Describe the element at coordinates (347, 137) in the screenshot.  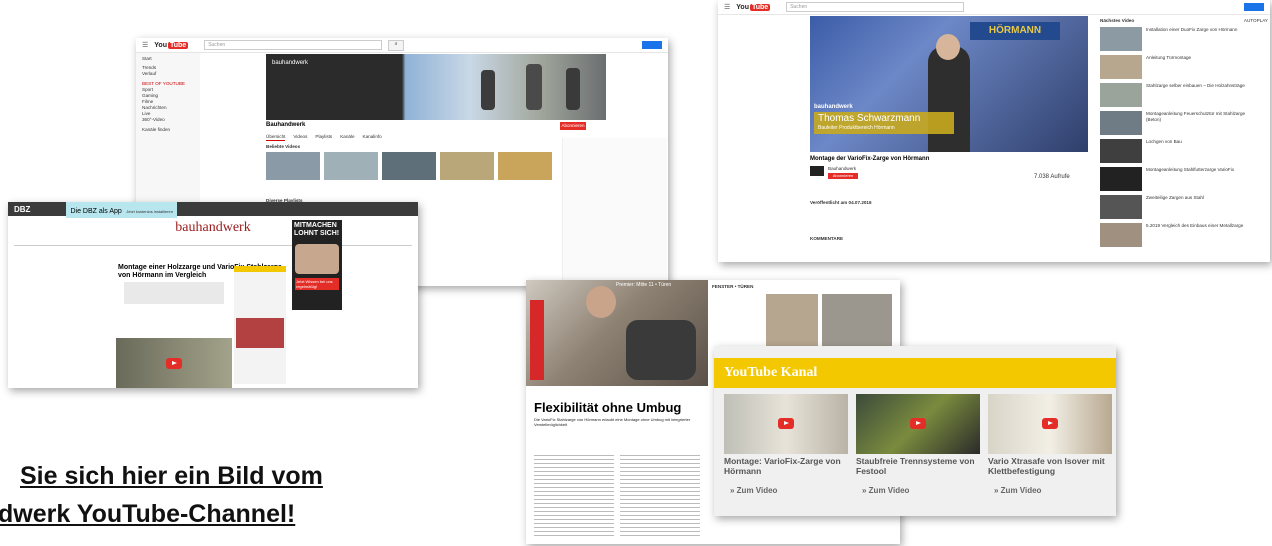
I see `tab-channels: Kanäle` at that location.